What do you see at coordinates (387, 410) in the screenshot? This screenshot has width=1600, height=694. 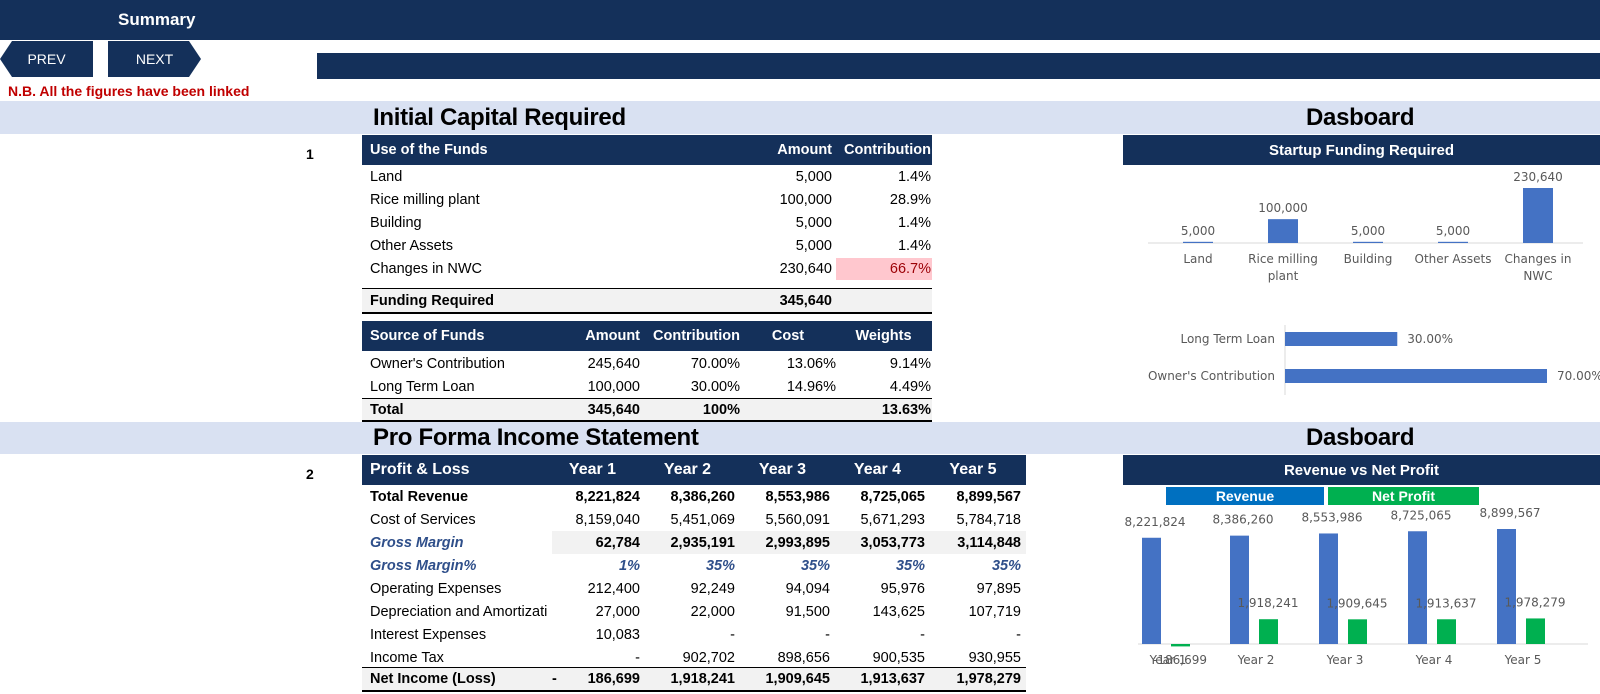 I see `sources-total-label: Total` at bounding box center [387, 410].